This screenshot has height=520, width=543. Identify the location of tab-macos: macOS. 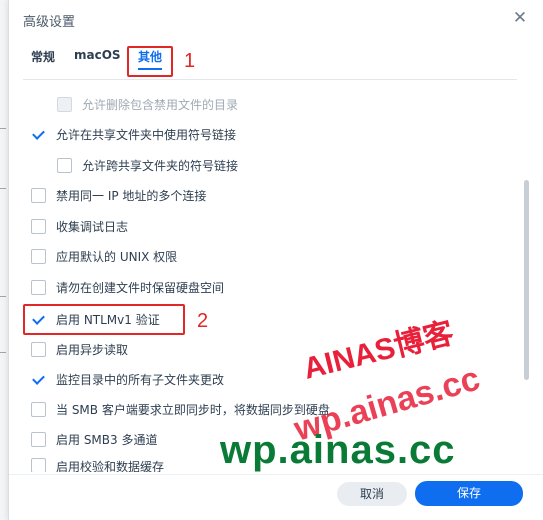
(97, 55).